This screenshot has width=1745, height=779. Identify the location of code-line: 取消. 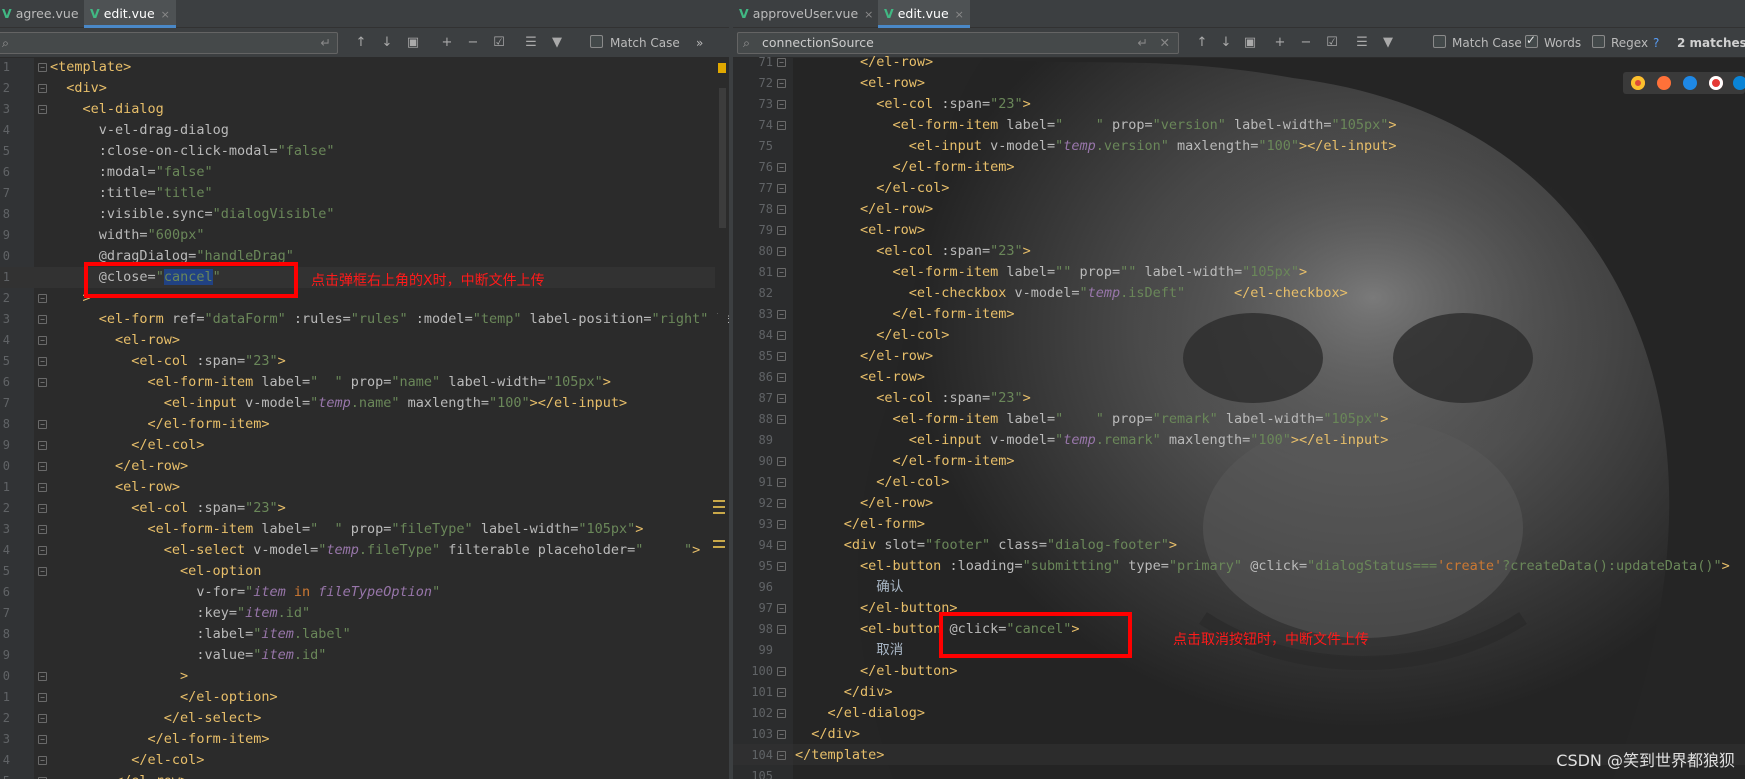
(849, 650).